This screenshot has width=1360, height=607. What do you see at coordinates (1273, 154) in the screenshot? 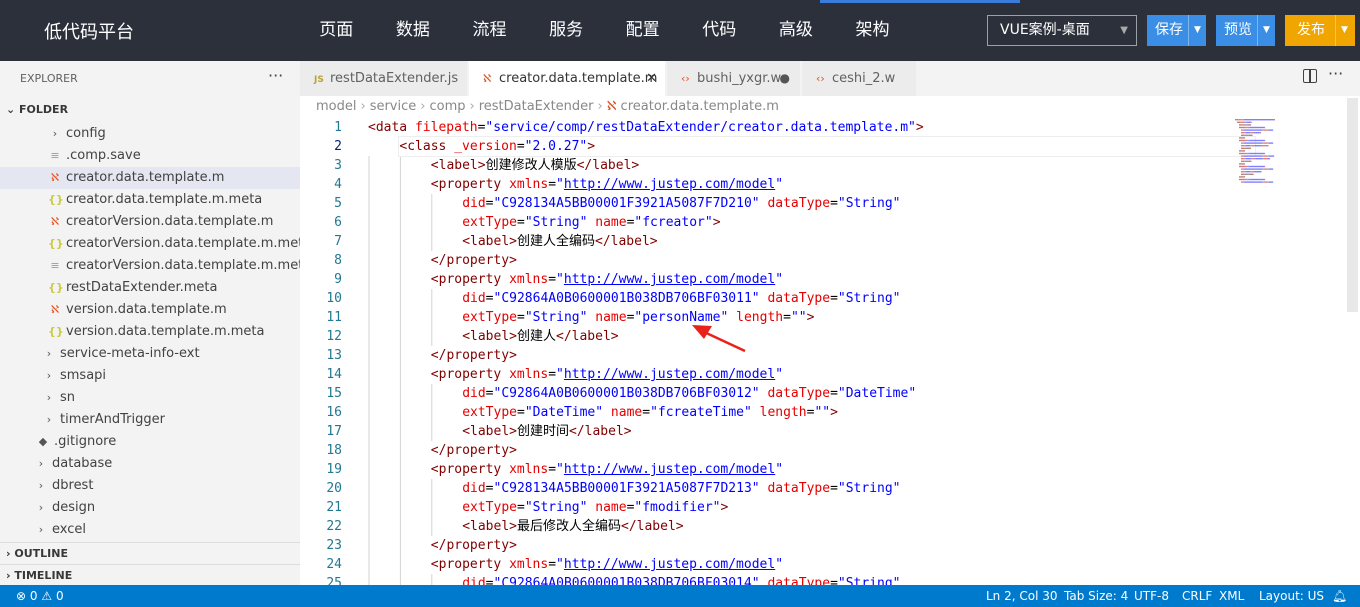
I see `minimap` at bounding box center [1273, 154].